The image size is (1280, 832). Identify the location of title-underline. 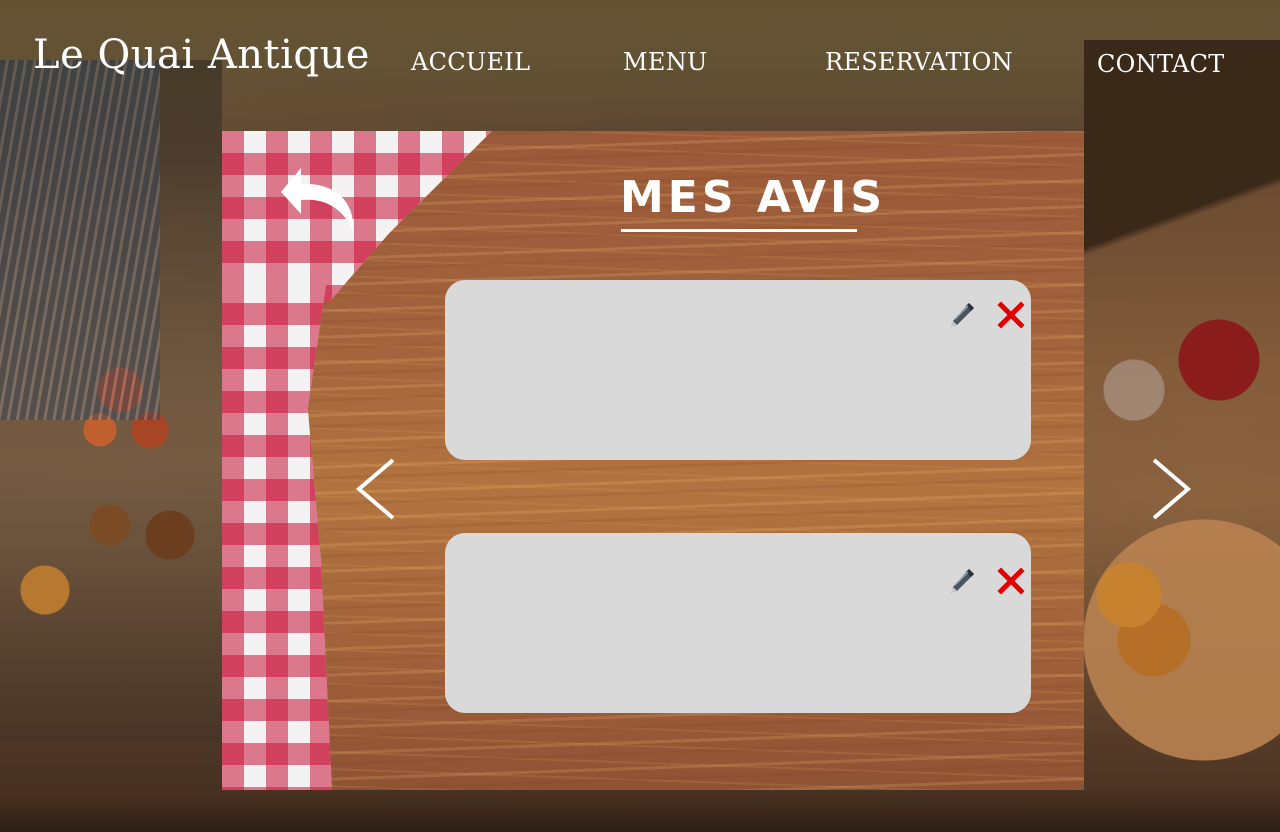
(739, 230).